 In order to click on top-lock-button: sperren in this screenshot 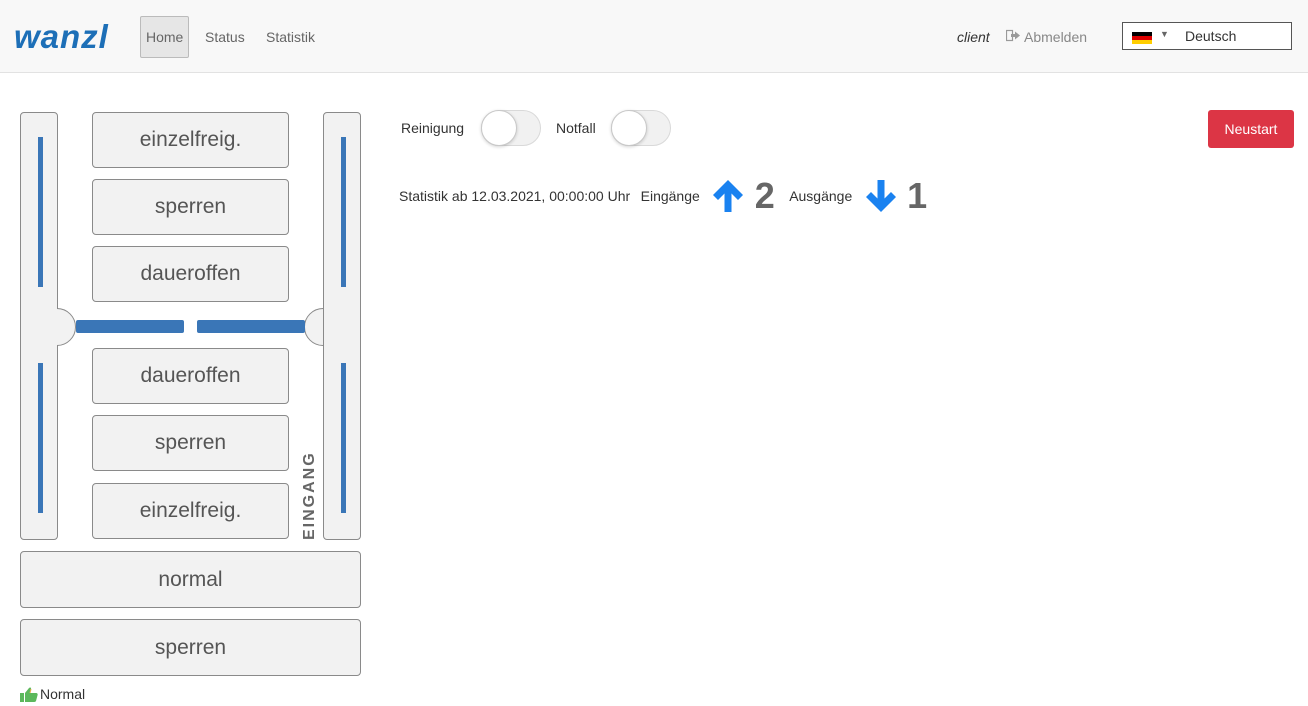, I will do `click(190, 207)`.